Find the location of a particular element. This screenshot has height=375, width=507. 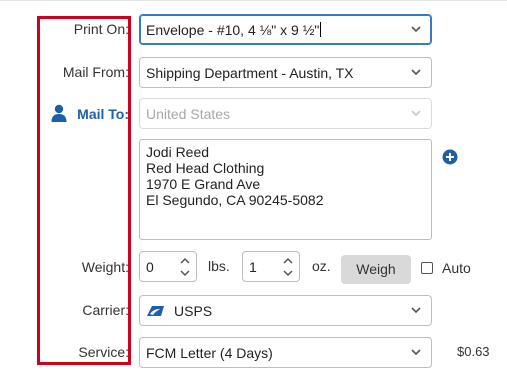

mail-from-value: Shipping Department - Austin, TX is located at coordinates (250, 73).